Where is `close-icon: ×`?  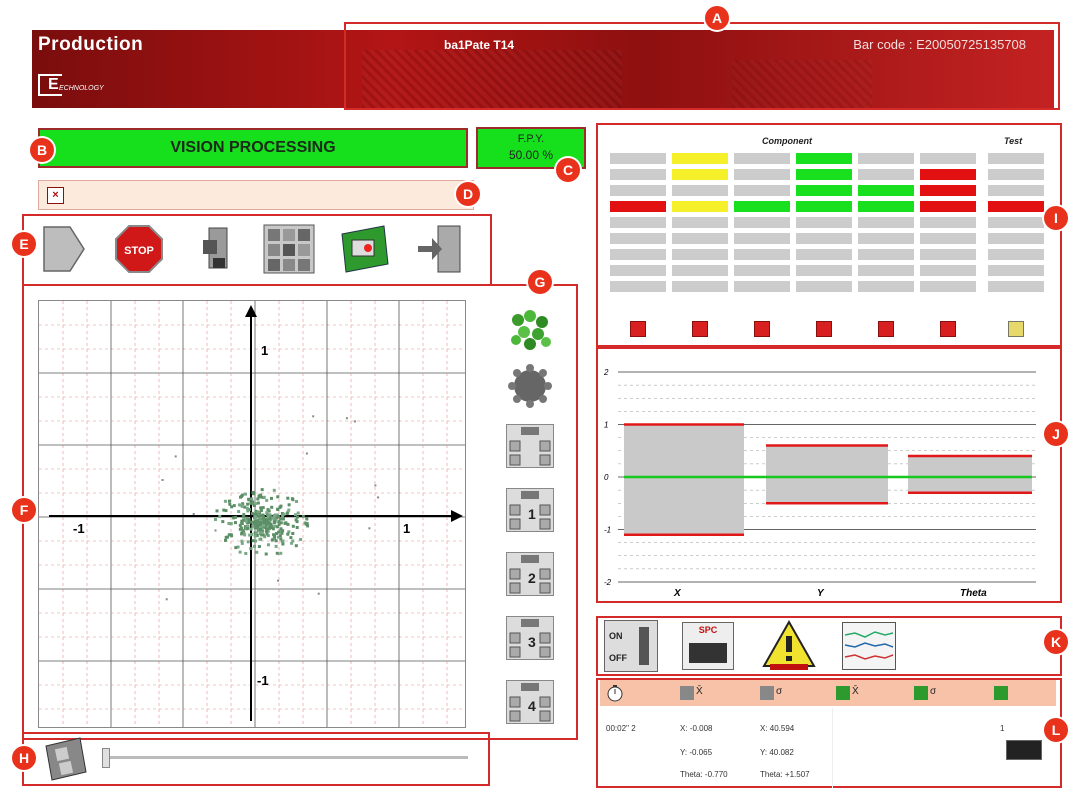 close-icon: × is located at coordinates (55, 195).